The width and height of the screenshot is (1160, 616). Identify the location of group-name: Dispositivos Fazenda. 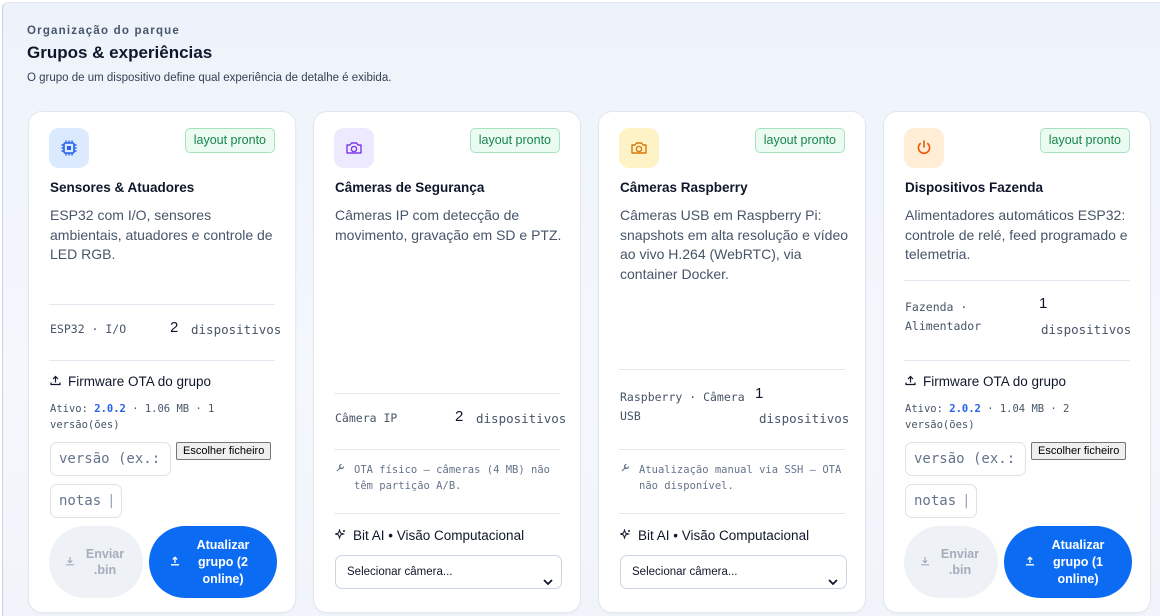
(974, 187).